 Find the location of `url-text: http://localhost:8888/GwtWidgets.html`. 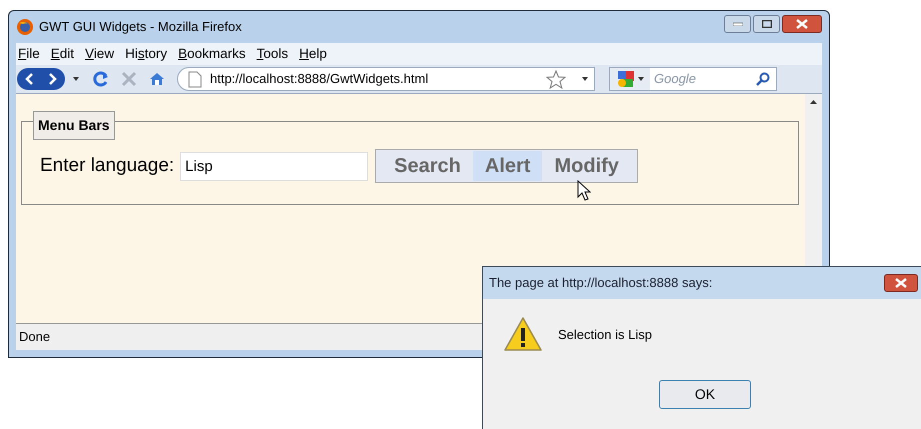

url-text: http://localhost:8888/GwtWidgets.html is located at coordinates (319, 79).